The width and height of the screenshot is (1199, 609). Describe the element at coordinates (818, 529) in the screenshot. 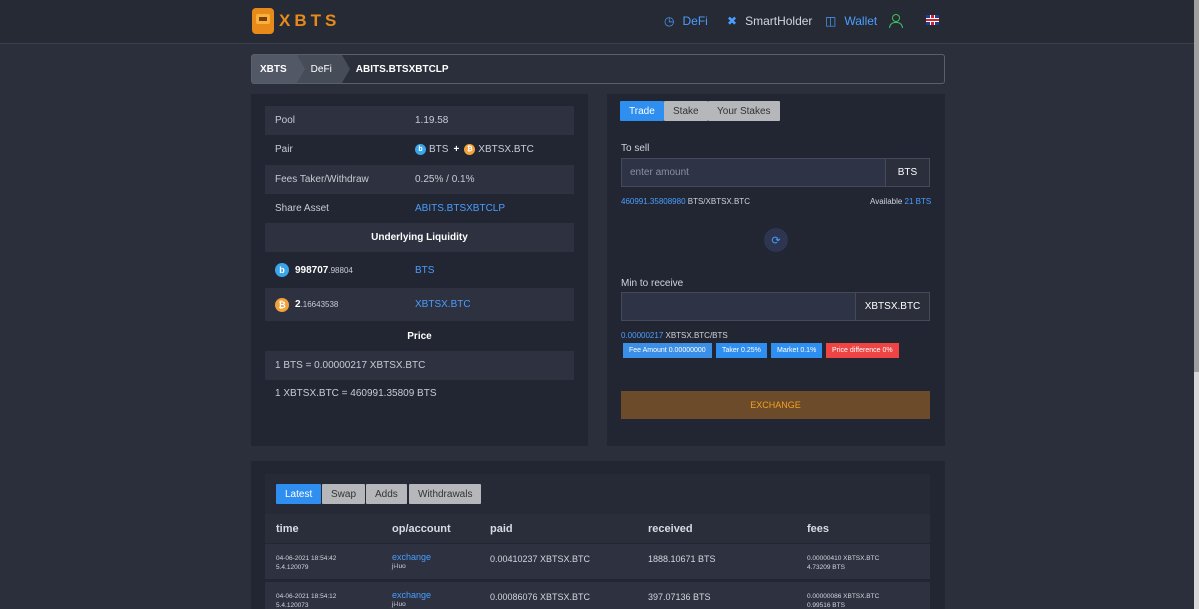

I see `col-fees: fees` at that location.